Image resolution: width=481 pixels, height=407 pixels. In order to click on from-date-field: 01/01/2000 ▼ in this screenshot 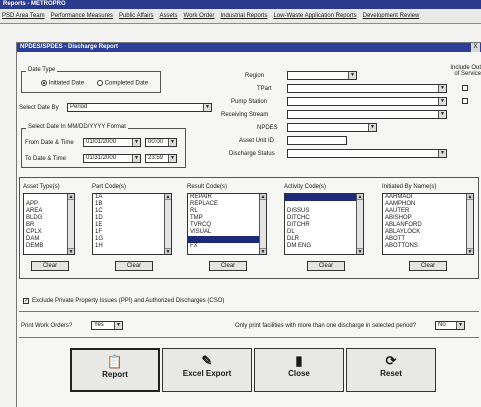, I will do `click(112, 142)`.